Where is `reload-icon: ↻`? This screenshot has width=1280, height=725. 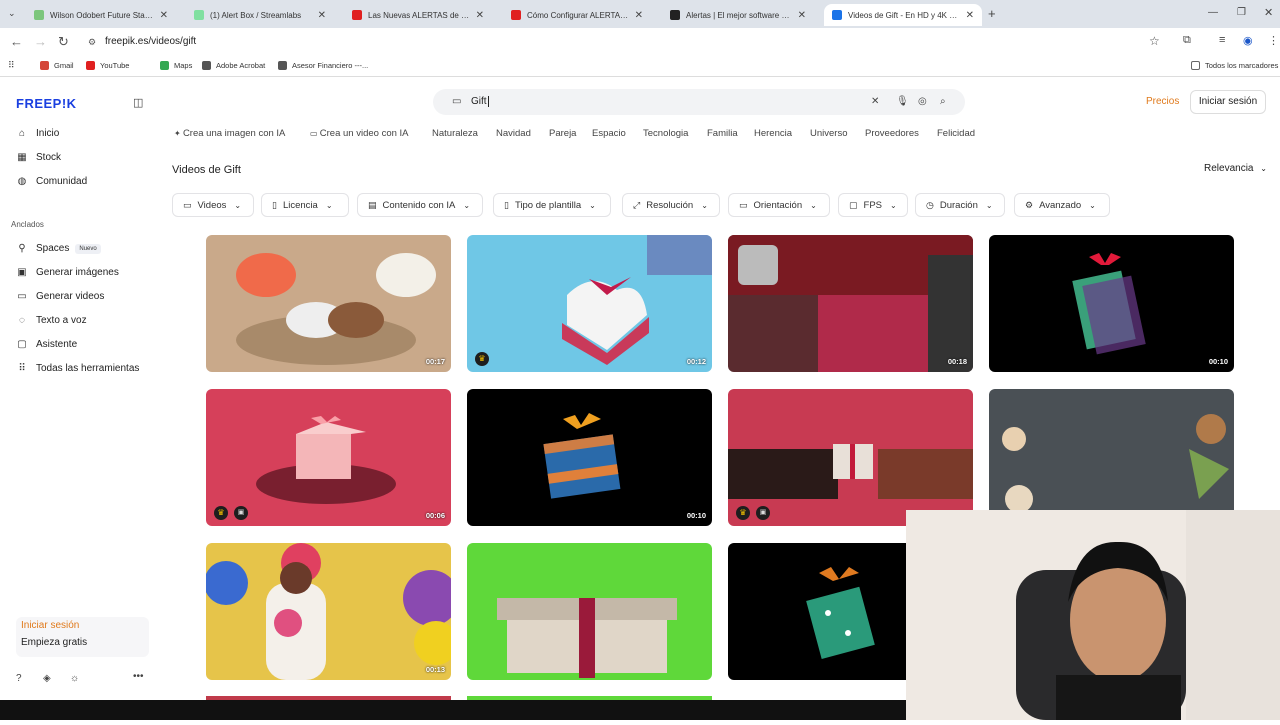 reload-icon: ↻ is located at coordinates (63, 42).